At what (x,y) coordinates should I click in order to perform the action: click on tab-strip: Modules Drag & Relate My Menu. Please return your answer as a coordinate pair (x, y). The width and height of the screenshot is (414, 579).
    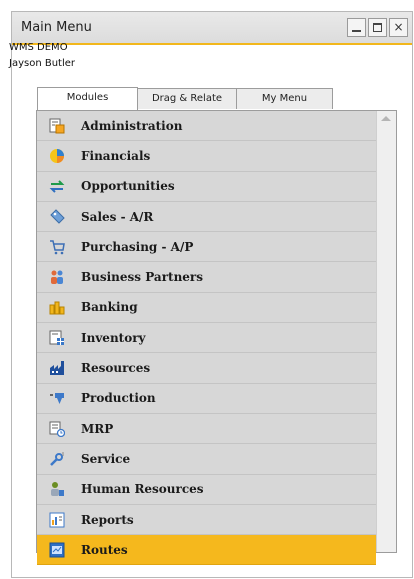
    Looking at the image, I should click on (185, 98).